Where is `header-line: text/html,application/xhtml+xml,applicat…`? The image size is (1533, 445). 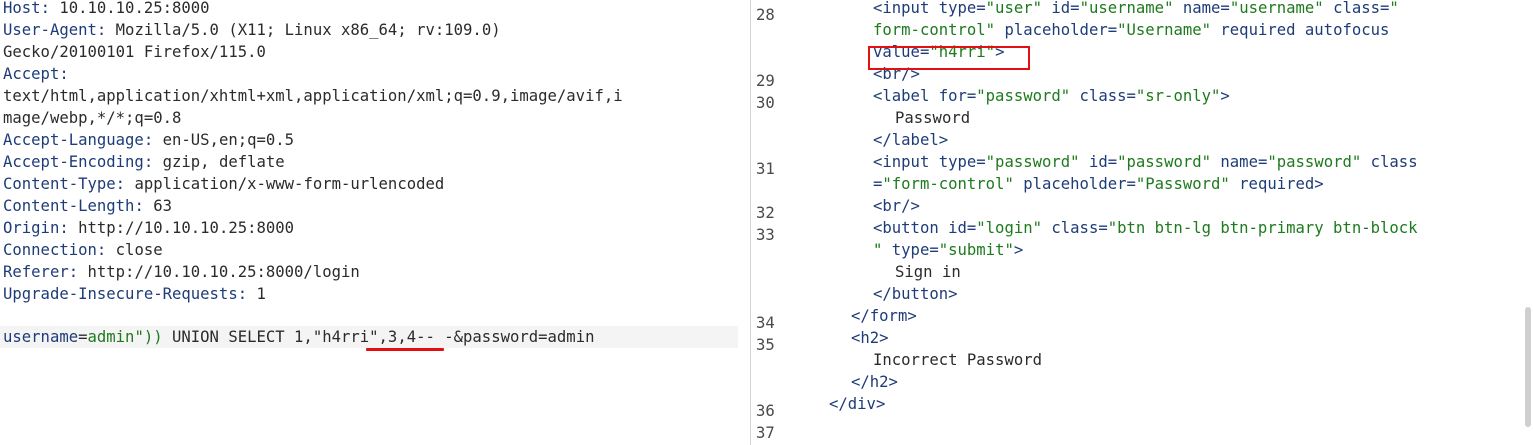
header-line: text/html,application/xhtml+xml,applicat… is located at coordinates (375, 96).